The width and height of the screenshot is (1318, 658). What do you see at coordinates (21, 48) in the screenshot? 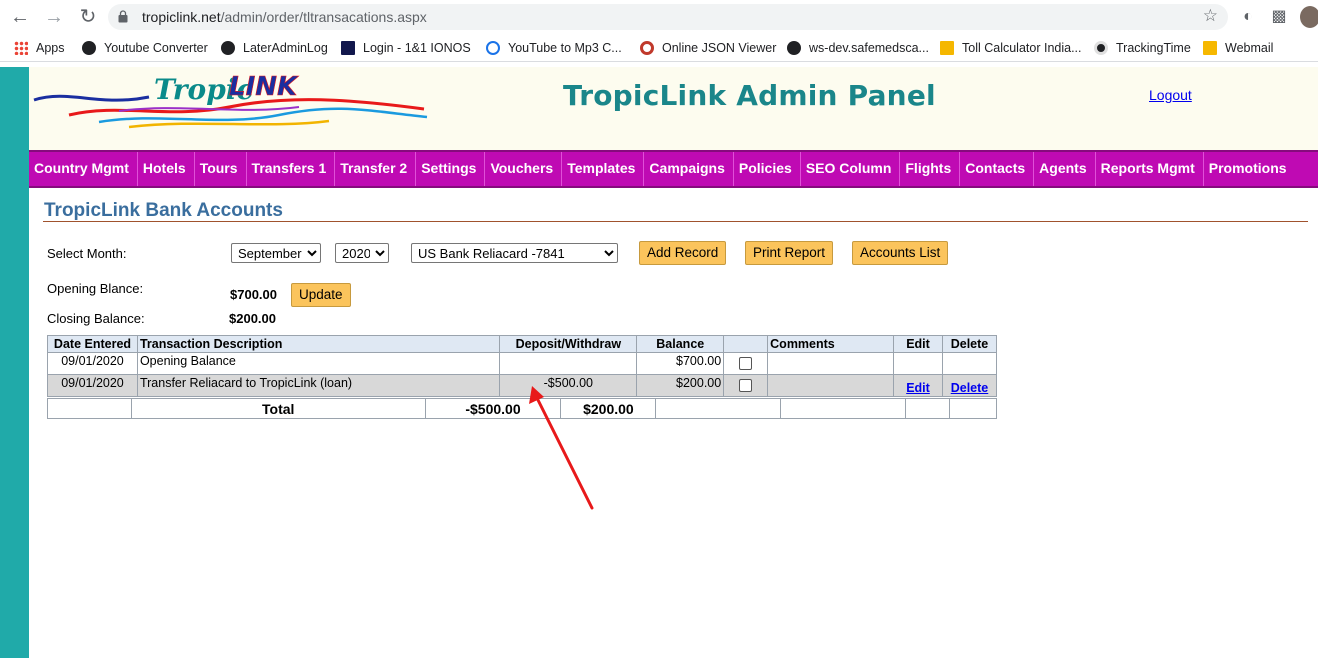
I see `apps-grid-icon` at bounding box center [21, 48].